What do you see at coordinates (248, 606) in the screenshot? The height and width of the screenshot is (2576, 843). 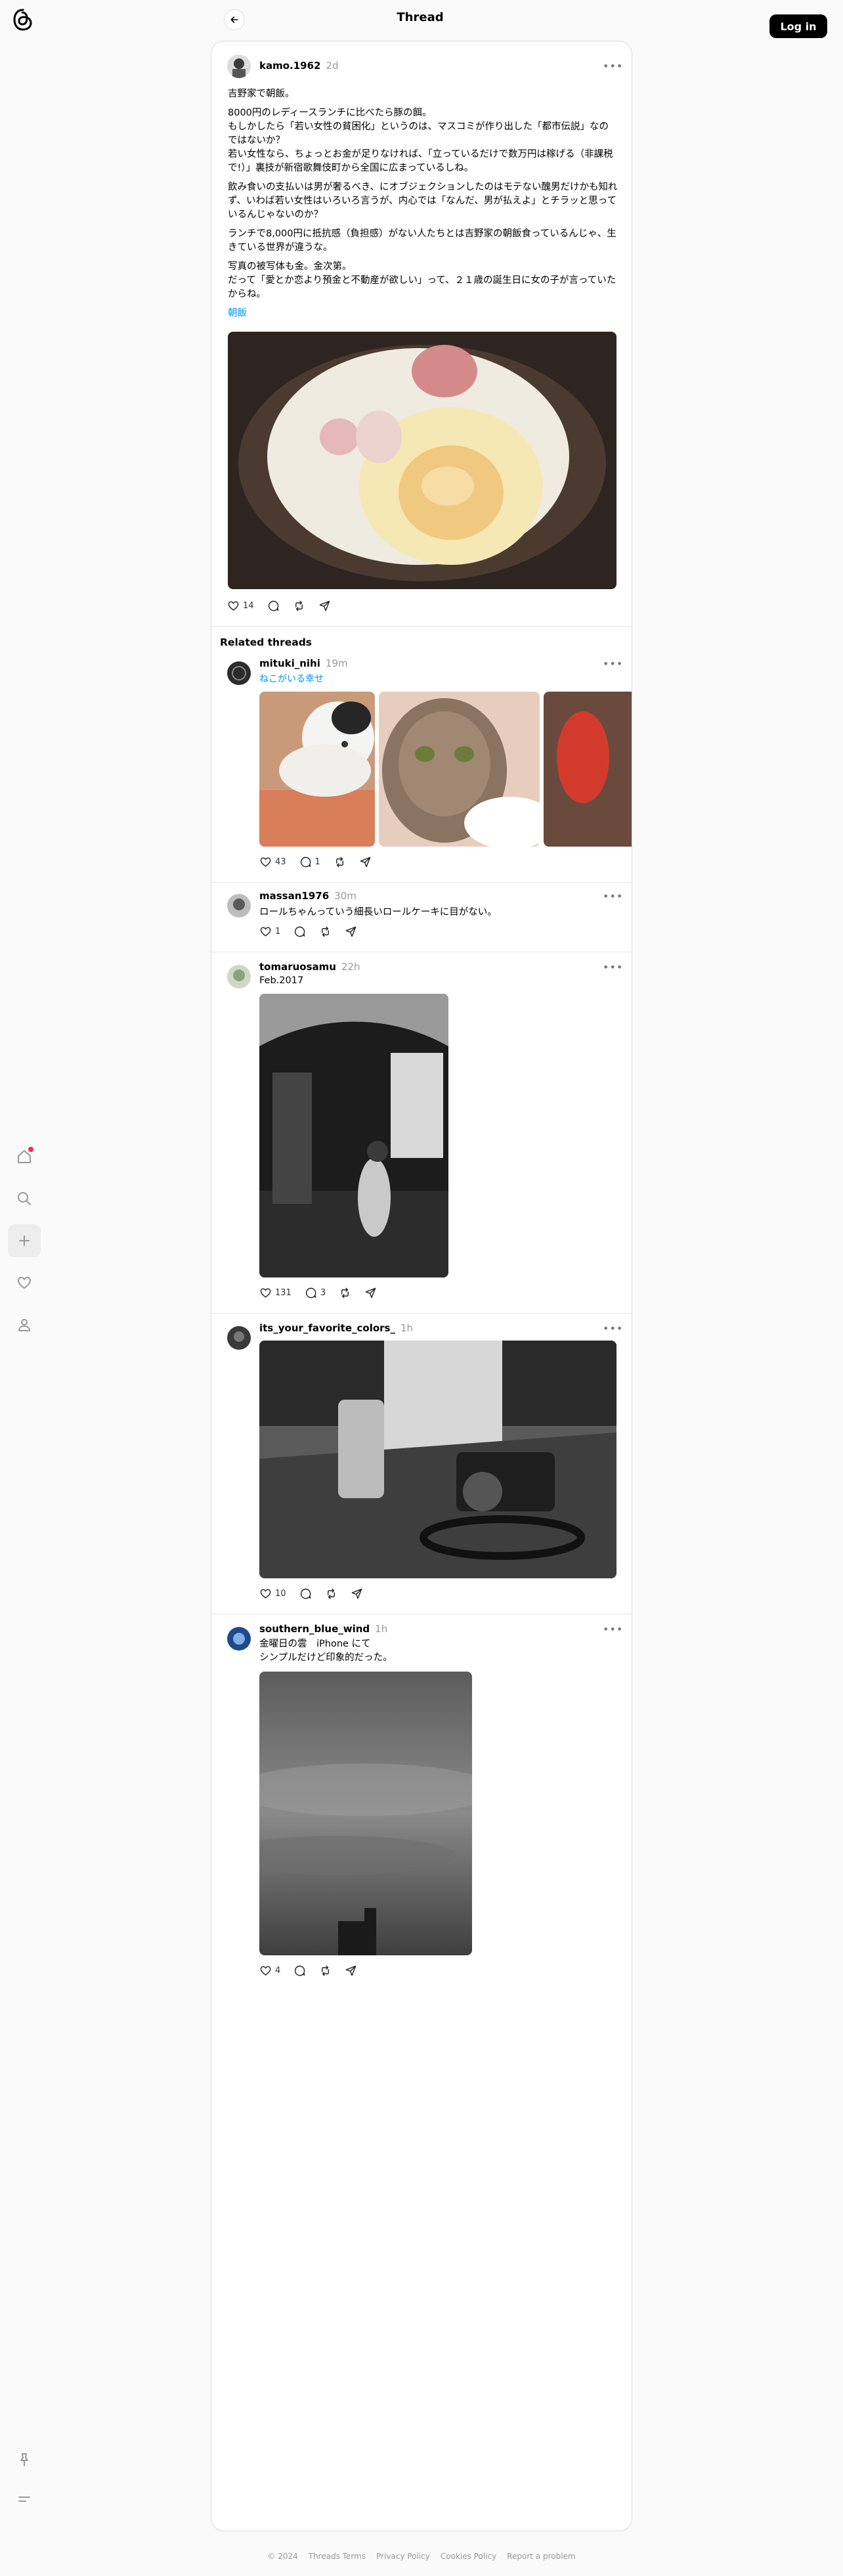 I see `like-count: 14` at bounding box center [248, 606].